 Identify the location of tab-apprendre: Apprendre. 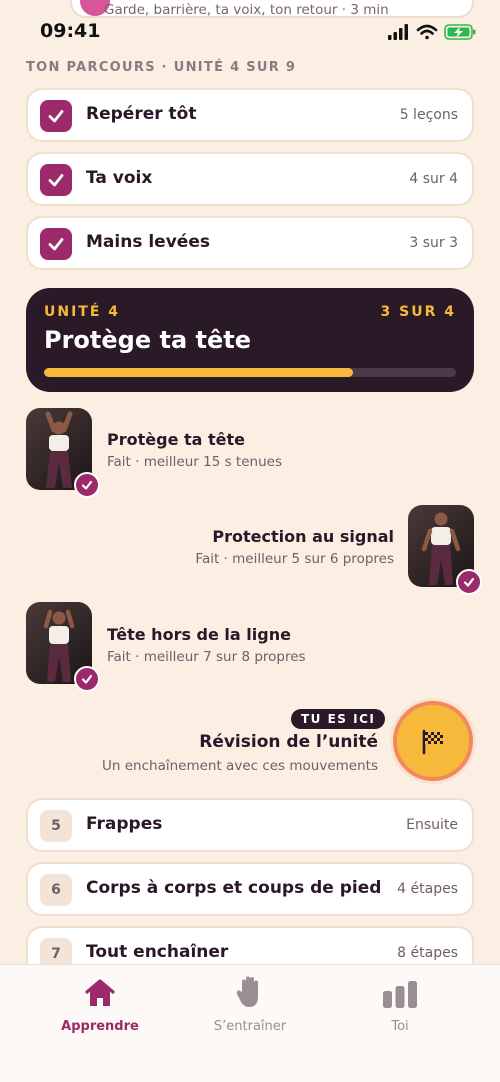
(100, 1004).